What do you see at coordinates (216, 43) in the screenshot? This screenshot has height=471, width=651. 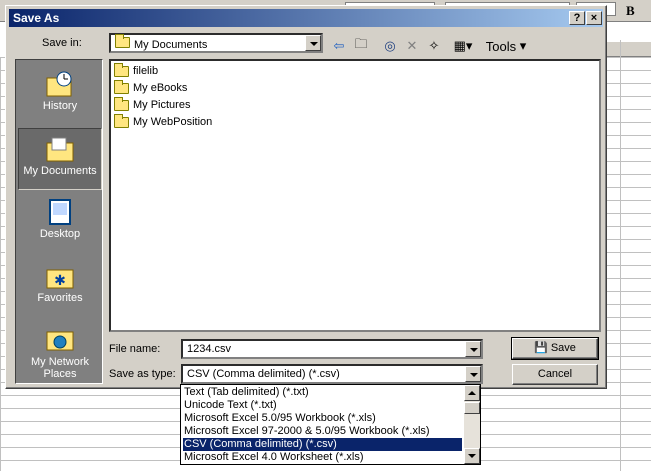 I see `save-in-combo: My Documents` at bounding box center [216, 43].